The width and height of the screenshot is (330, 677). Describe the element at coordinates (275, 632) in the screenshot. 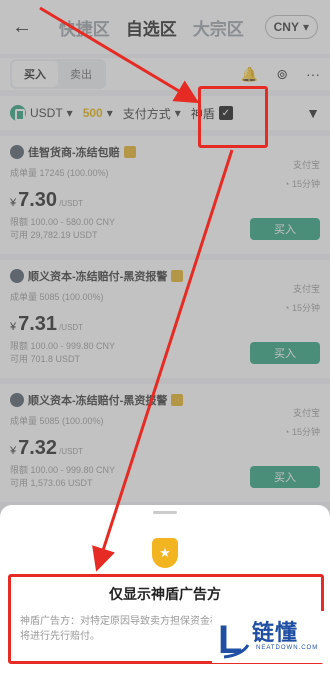

I see `watermark-name: 链懂` at that location.